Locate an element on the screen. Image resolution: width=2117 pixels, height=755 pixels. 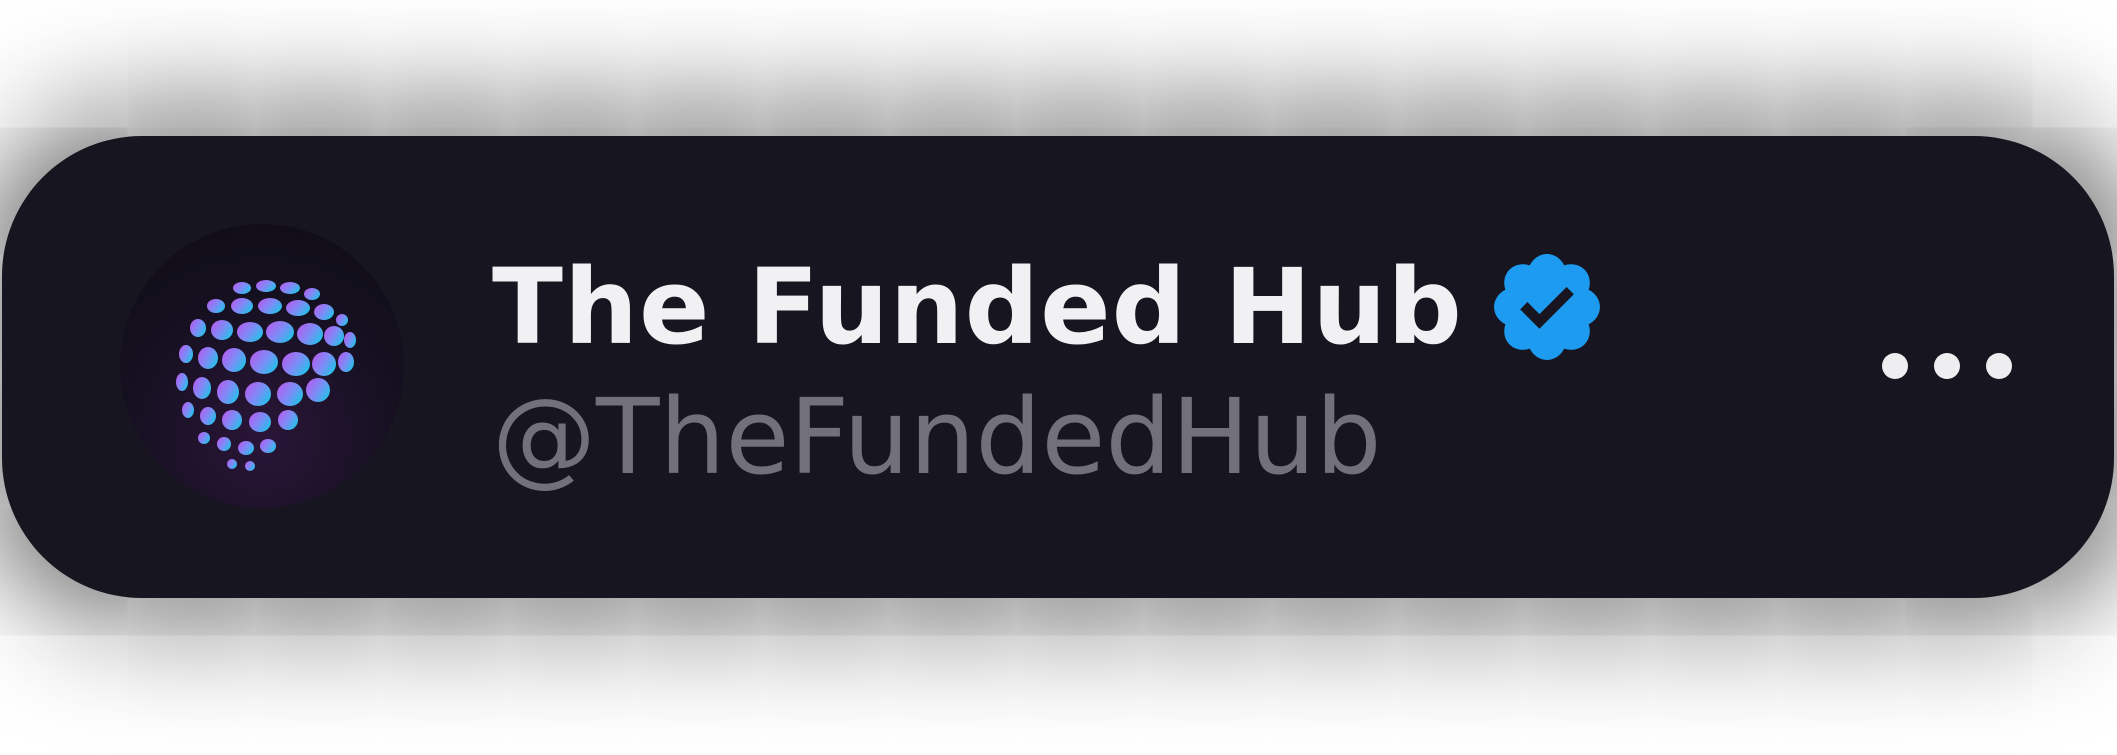
dotted-globe-logo-icon is located at coordinates (266, 375).